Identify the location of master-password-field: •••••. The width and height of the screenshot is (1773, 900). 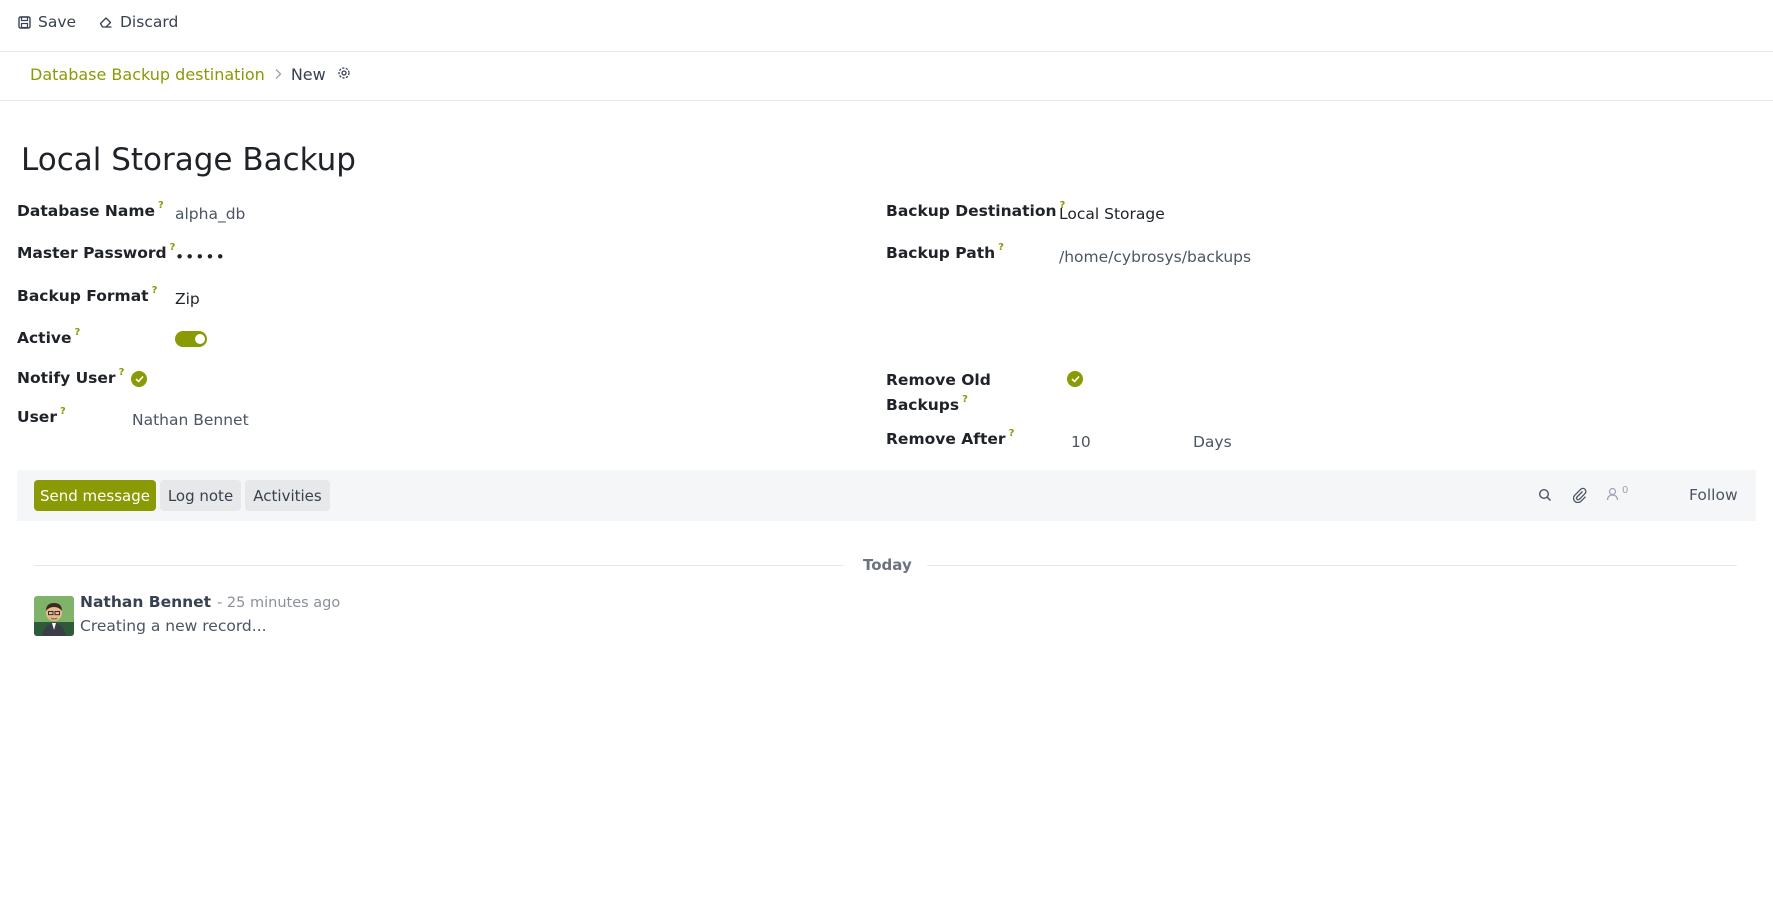
(200, 257).